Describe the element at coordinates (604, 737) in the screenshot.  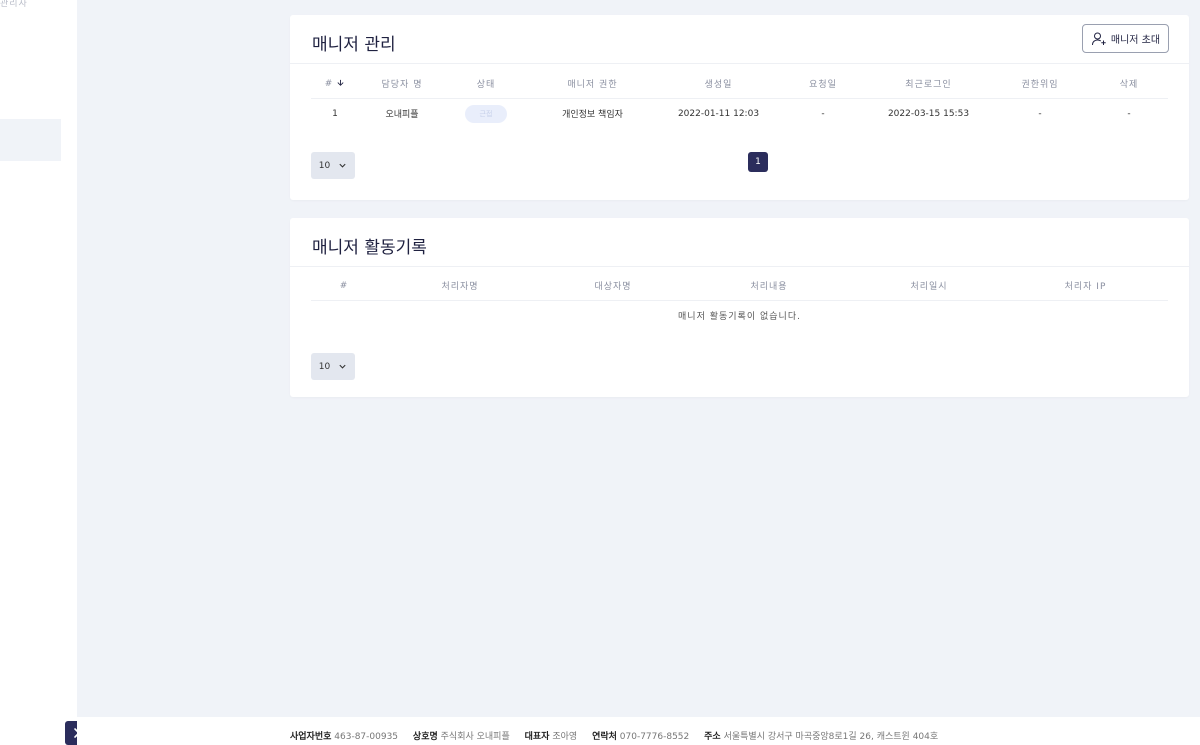
I see `footer-contact-label: 연락처` at that location.